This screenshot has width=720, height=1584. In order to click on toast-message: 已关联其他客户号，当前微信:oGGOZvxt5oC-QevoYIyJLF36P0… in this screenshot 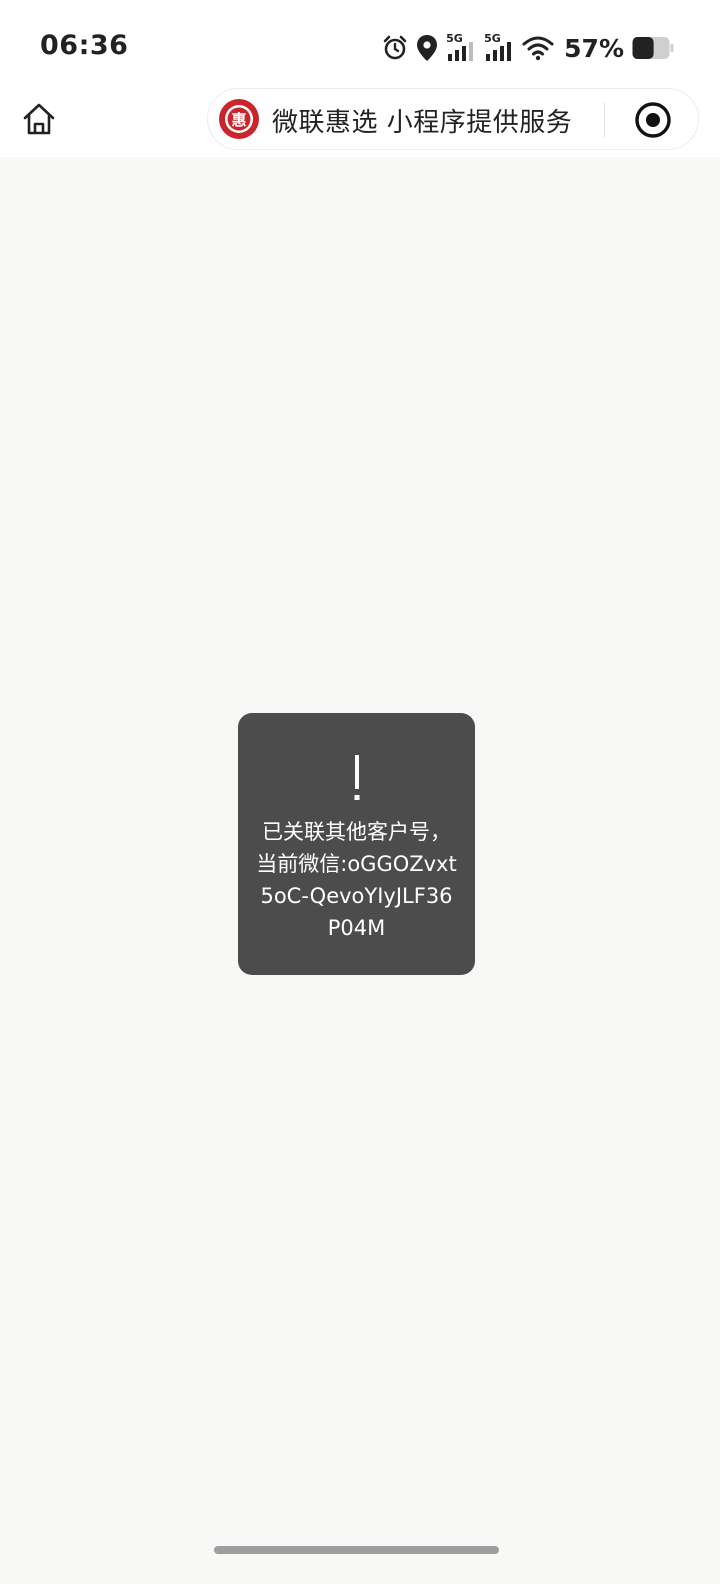, I will do `click(356, 880)`.